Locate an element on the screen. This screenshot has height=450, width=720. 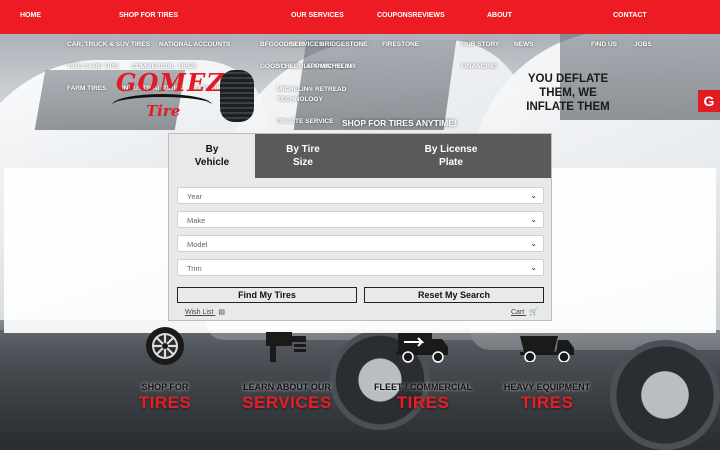
category-shop-tires: SHOP FOR TIRES is located at coordinates (165, 369).